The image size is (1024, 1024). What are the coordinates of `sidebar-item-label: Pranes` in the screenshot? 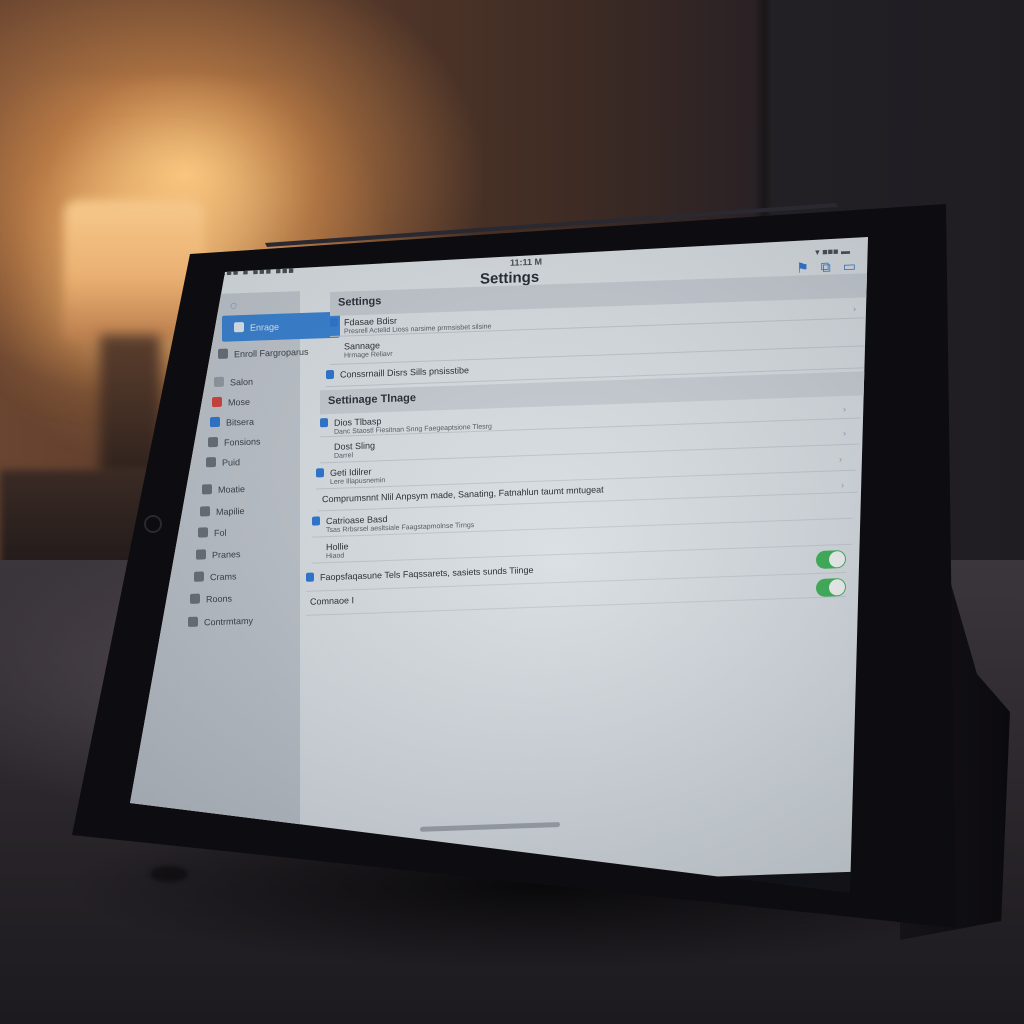 It's located at (226, 555).